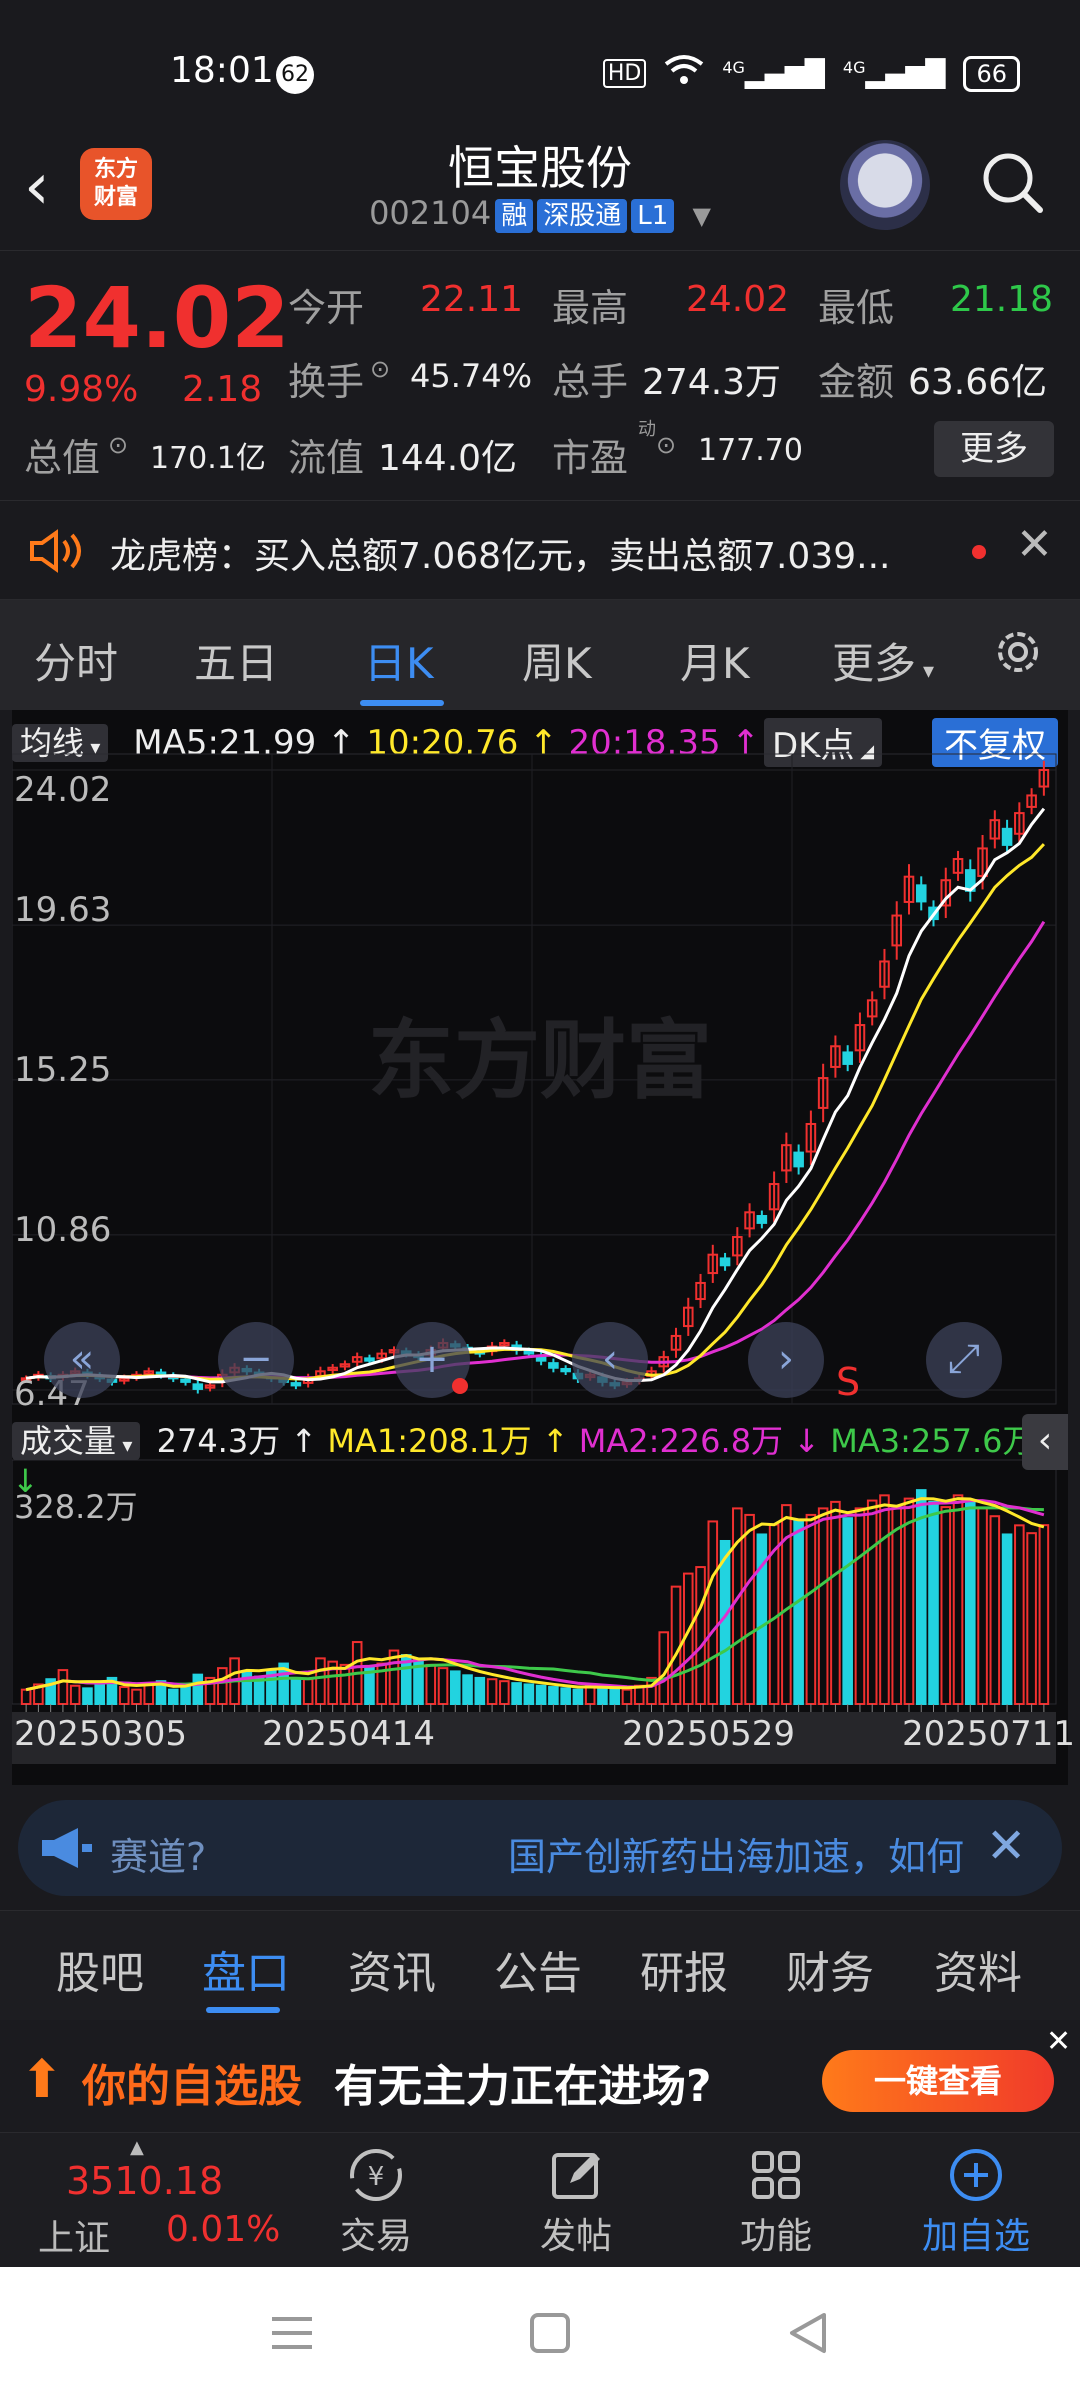  What do you see at coordinates (292, 2335) in the screenshot?
I see `menu-icon` at bounding box center [292, 2335].